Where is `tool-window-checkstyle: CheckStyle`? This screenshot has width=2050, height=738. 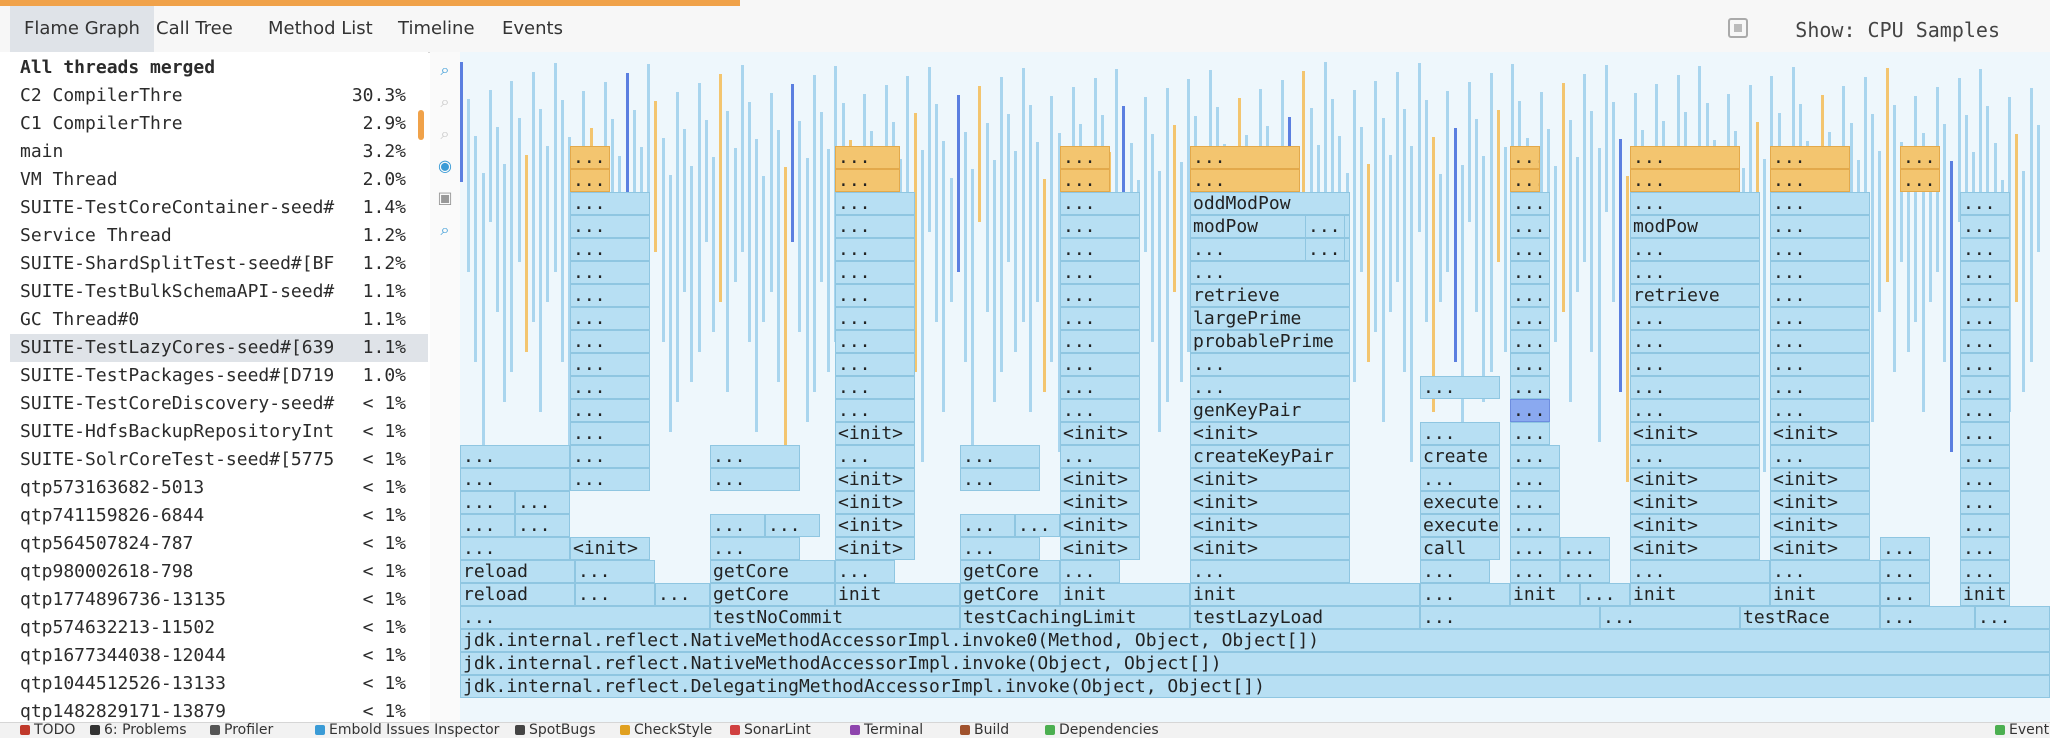
tool-window-checkstyle: CheckStyle is located at coordinates (666, 730).